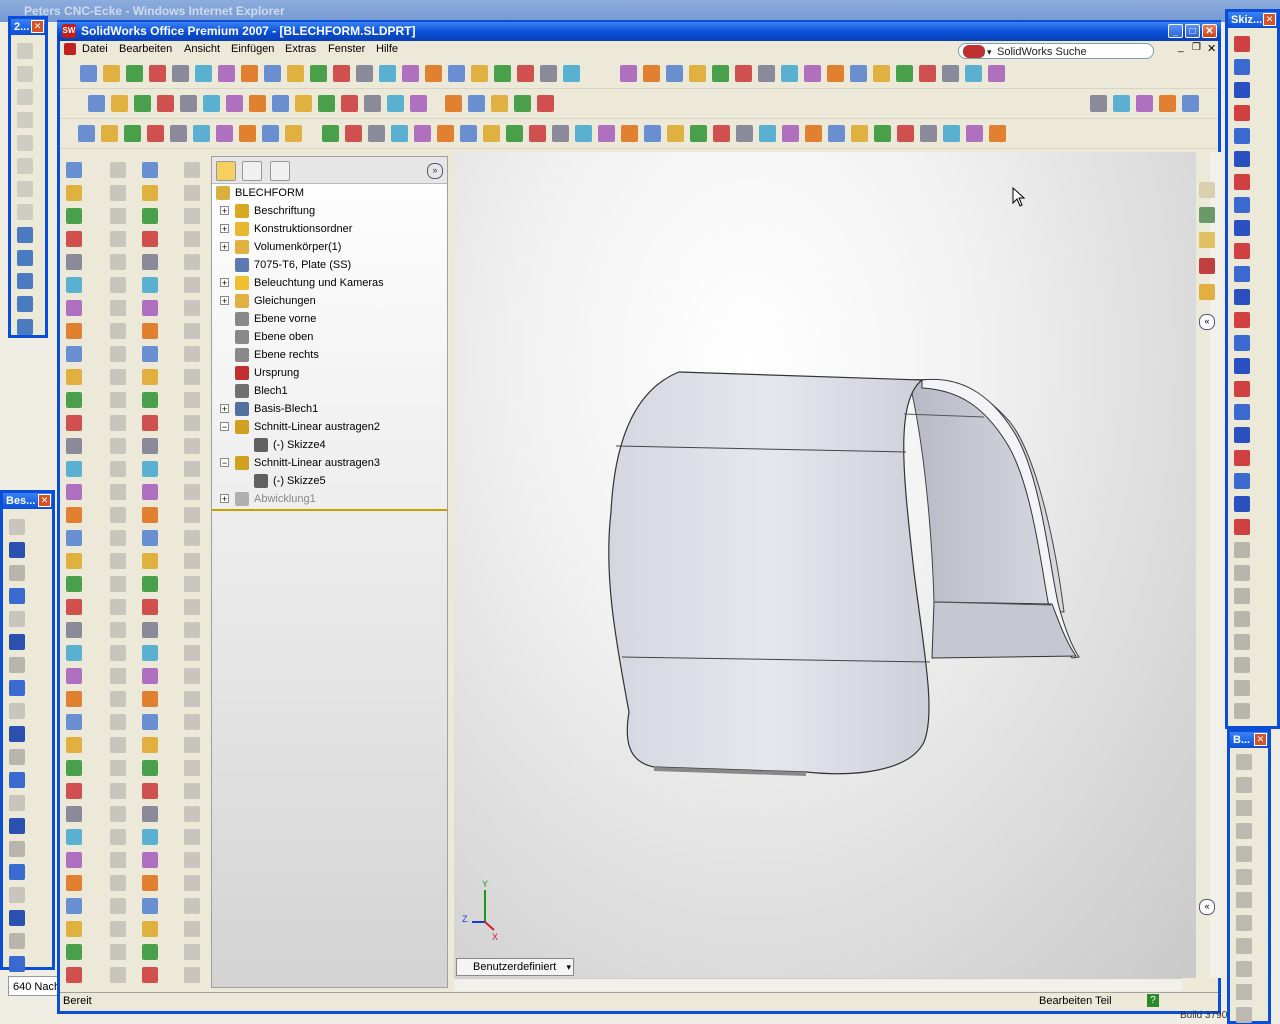  I want to click on tree-item: (-) Skizze5, so click(290, 481).